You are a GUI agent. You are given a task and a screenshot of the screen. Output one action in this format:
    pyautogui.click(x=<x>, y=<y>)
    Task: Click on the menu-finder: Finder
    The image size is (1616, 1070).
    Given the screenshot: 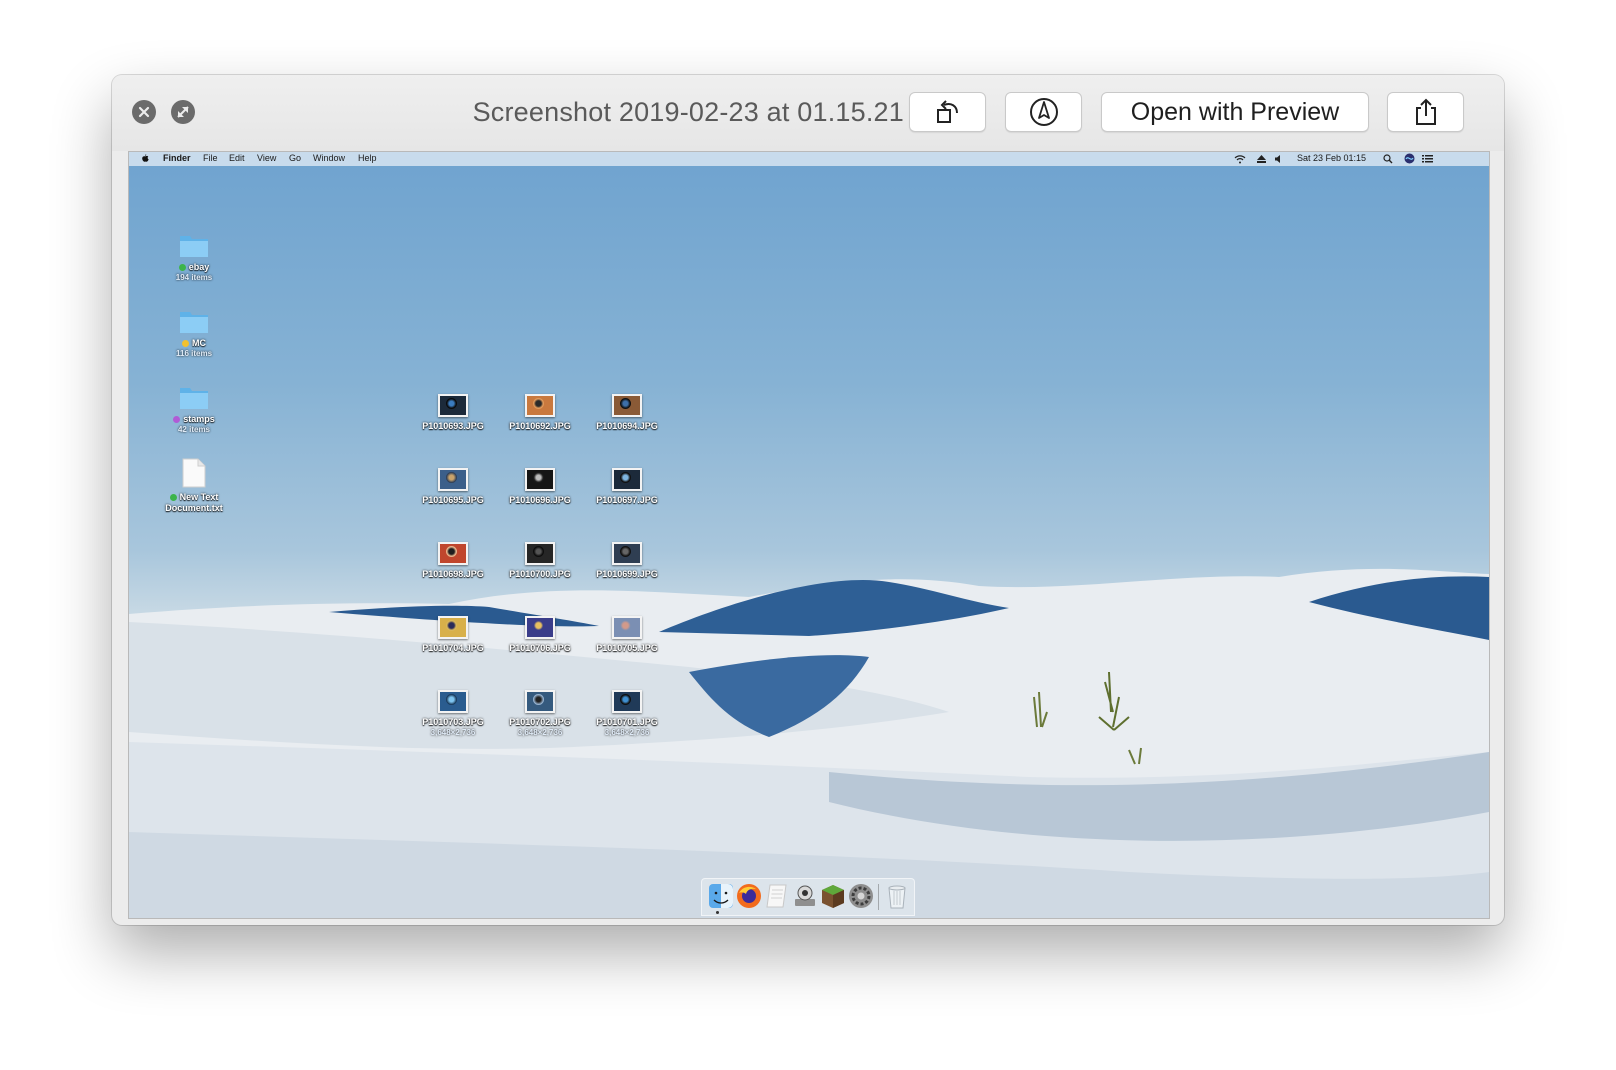 What is the action you would take?
    pyautogui.click(x=177, y=158)
    